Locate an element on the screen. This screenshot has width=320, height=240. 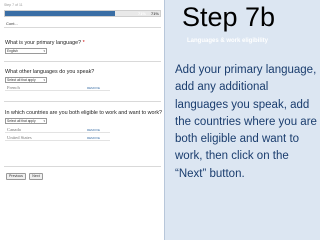
required-mark: * is located at coordinates (83, 43).